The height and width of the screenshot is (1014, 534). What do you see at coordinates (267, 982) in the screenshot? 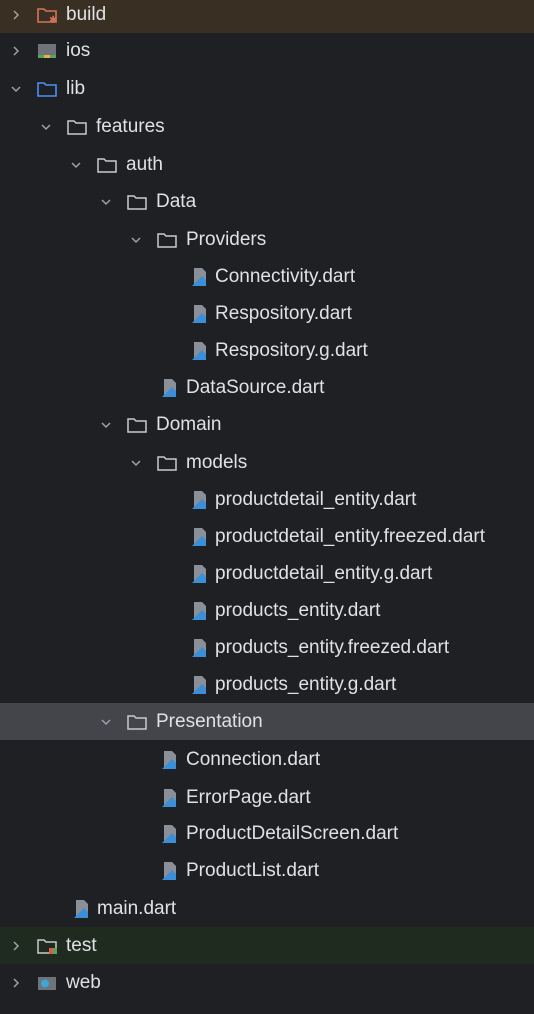
I see `tree-row-web: web` at bounding box center [267, 982].